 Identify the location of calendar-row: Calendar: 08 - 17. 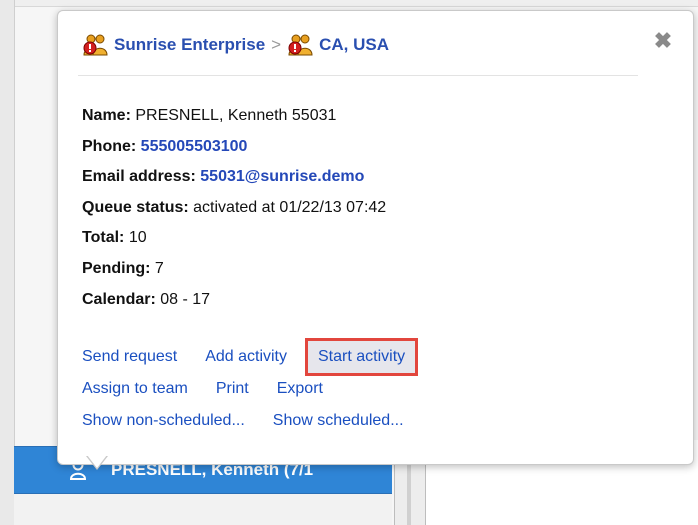
(234, 300).